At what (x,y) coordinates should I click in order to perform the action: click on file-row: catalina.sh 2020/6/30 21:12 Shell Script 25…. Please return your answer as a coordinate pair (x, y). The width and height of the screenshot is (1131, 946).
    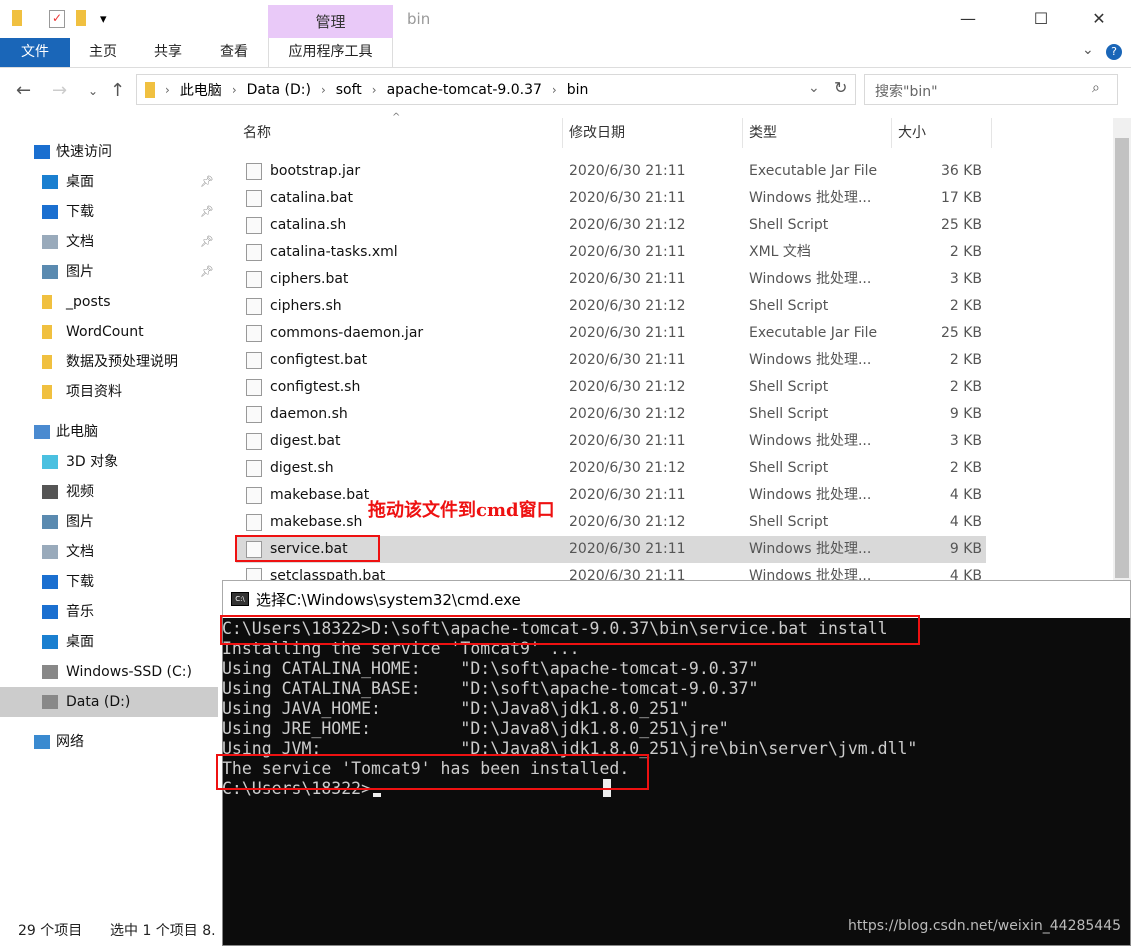
    Looking at the image, I should click on (611, 225).